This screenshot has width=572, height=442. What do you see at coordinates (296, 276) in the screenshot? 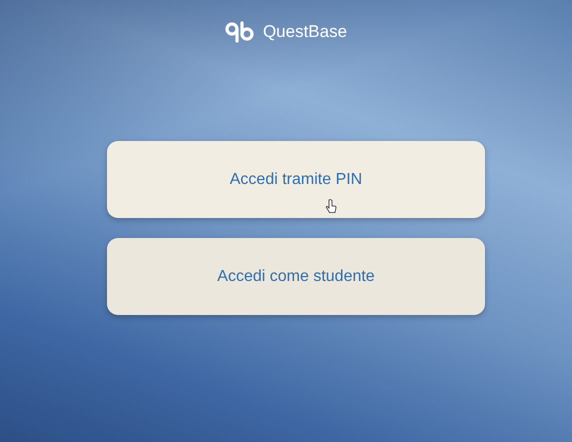
I see `login-button: Accedi come studente` at bounding box center [296, 276].